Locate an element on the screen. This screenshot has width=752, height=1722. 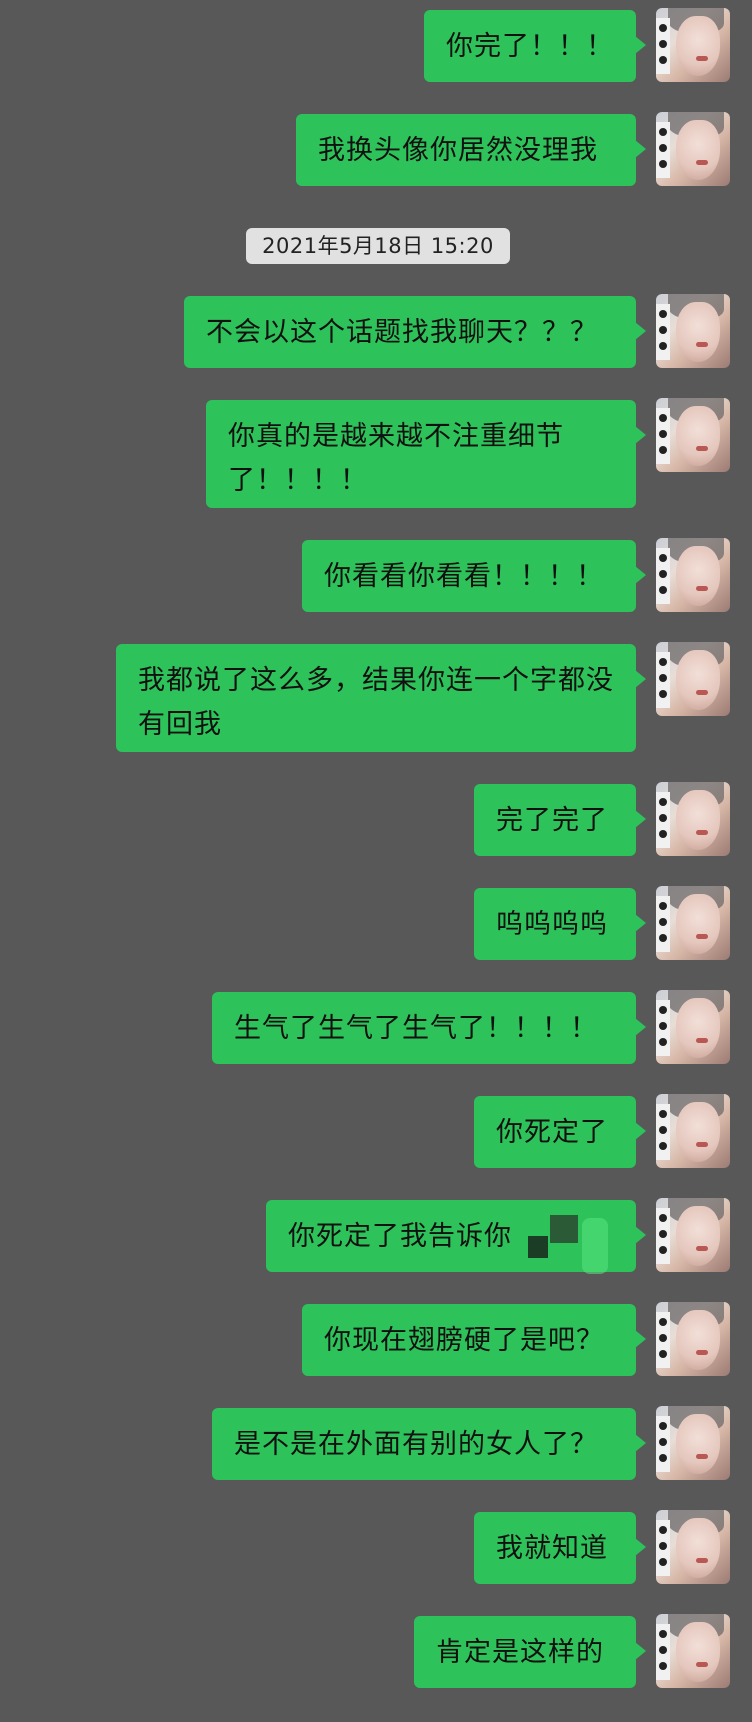
message-text: 你完了！！！ is located at coordinates (530, 46).